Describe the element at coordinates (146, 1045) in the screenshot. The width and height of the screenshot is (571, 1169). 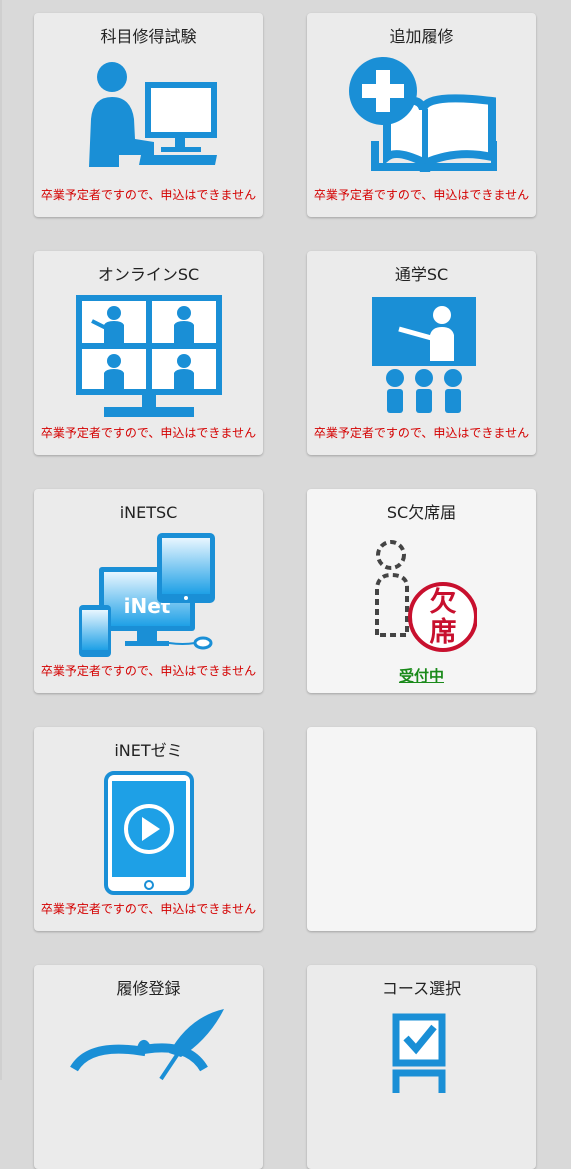
I see `course-registration-icon` at that location.